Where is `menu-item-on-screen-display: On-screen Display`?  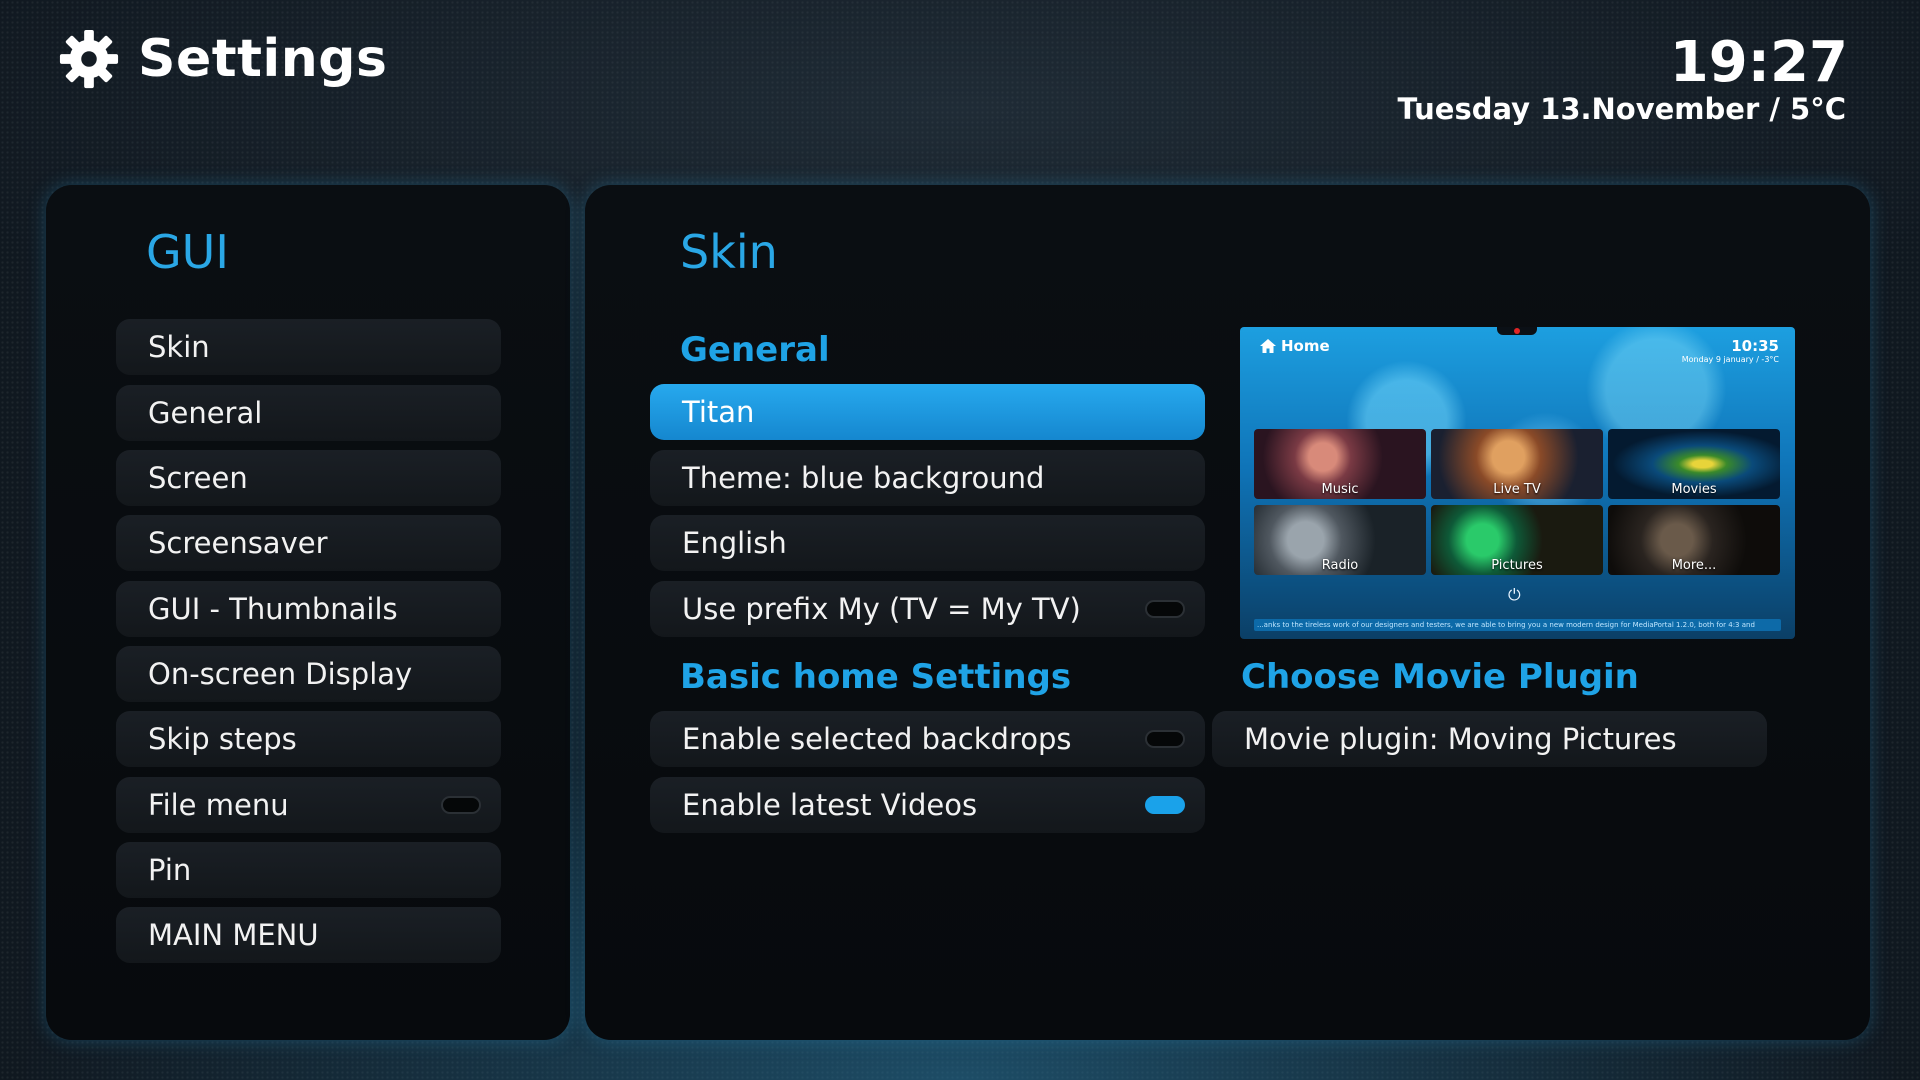 menu-item-on-screen-display: On-screen Display is located at coordinates (308, 674).